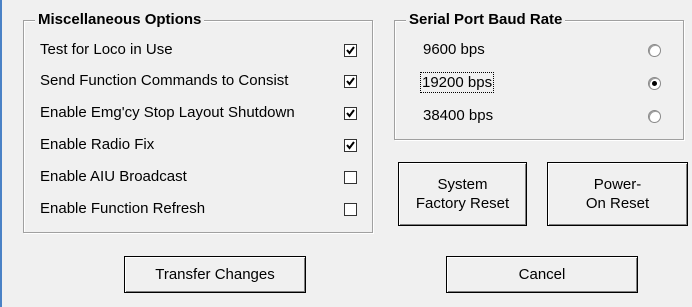  Describe the element at coordinates (457, 82) in the screenshot. I see `baud-label: 19200 bps` at that location.